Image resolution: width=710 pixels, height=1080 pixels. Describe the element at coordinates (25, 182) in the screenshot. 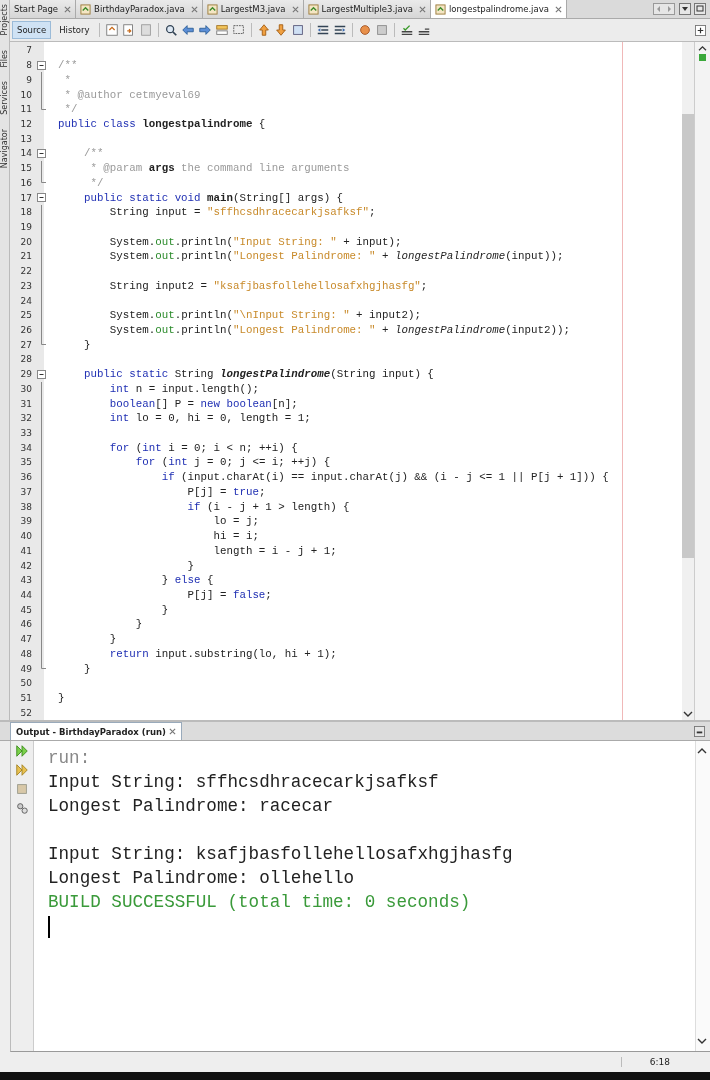

I see `line-number: 16` at that location.